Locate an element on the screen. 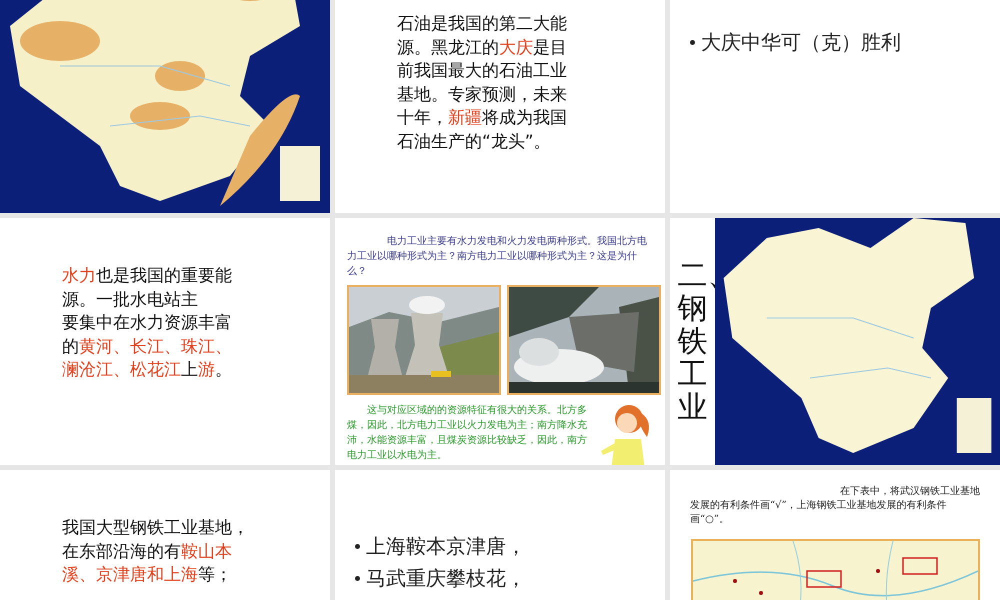  slide-text: 石油是我国的第二大能 源。黑龙江的大庆是目 前我国最大的石油工业 基地。专家预测，未来 十年，新疆将成为我国 石油生产的“龙头”。 is located at coordinates (481, 83).